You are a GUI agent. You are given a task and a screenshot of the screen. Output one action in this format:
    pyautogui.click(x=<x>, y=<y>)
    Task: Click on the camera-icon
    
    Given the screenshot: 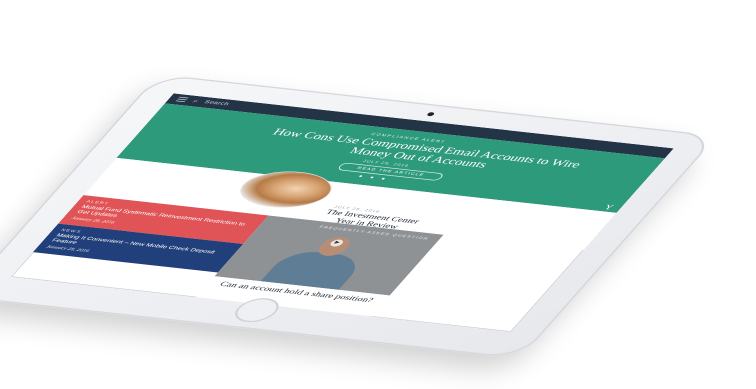 What is the action you would take?
    pyautogui.click(x=431, y=114)
    